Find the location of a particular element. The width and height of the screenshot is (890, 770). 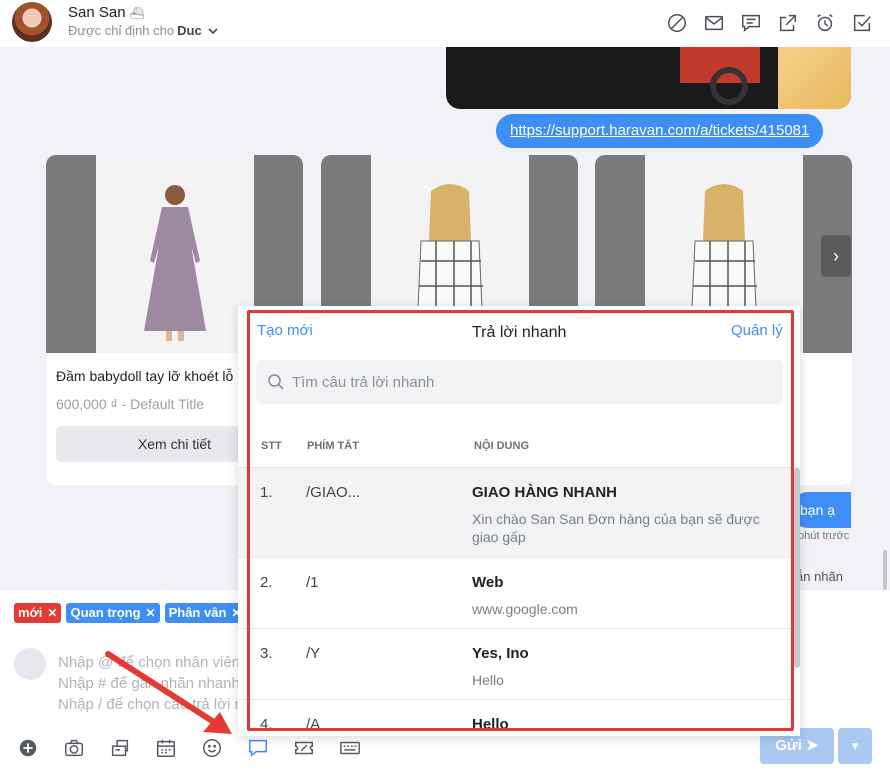

message-text: bạn ạ is located at coordinates (818, 510).